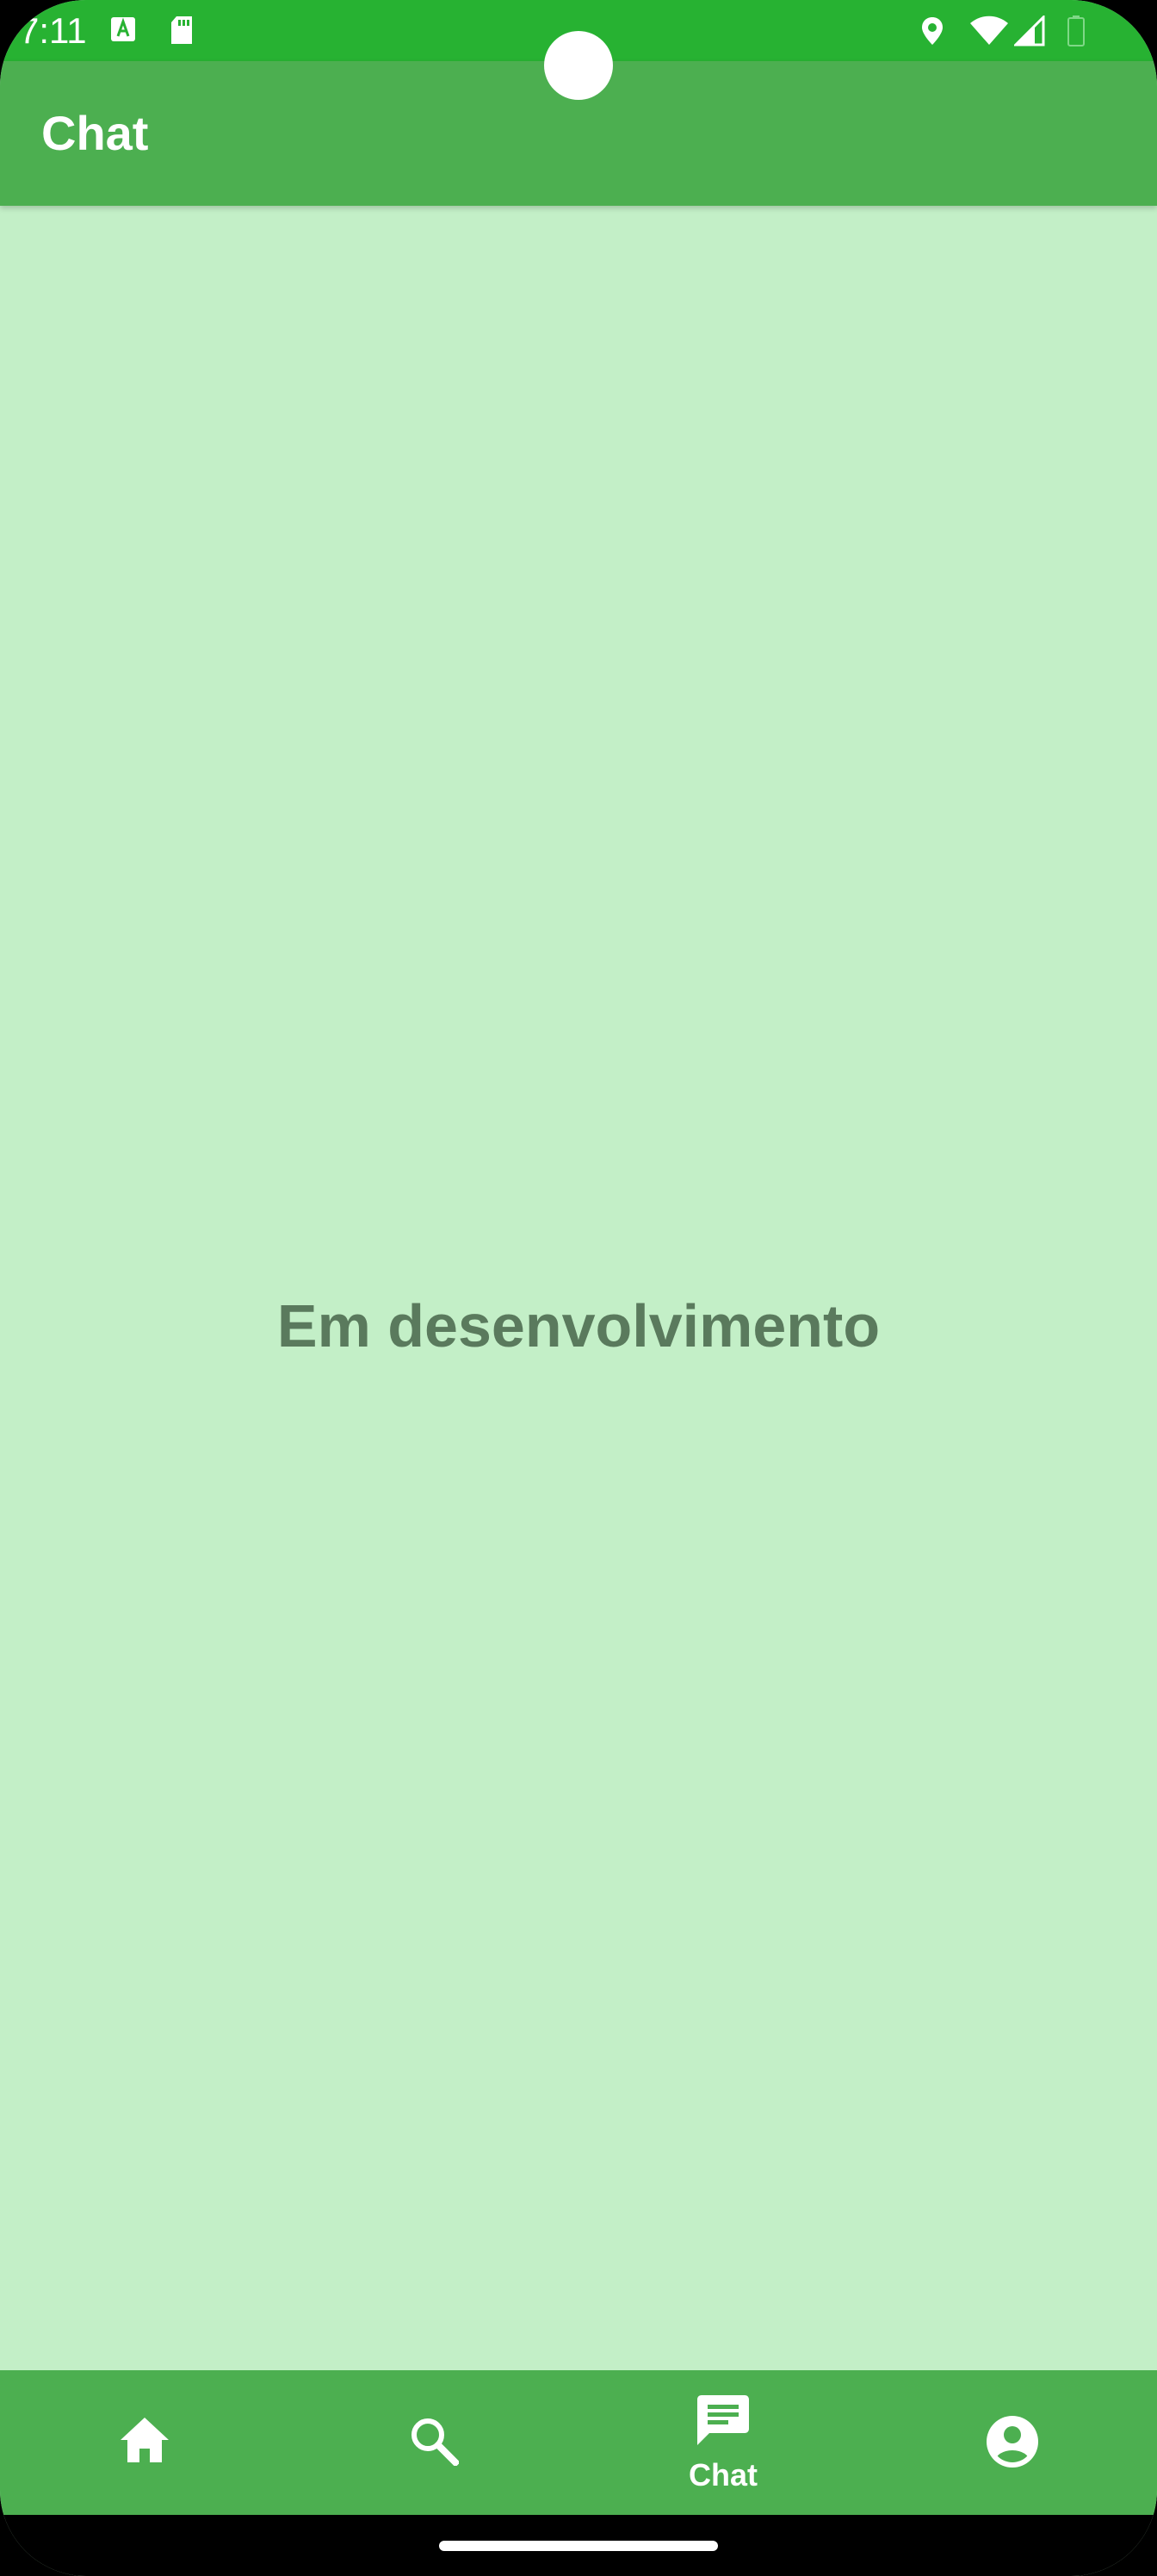  I want to click on gesture-navigation-area, so click(579, 2546).